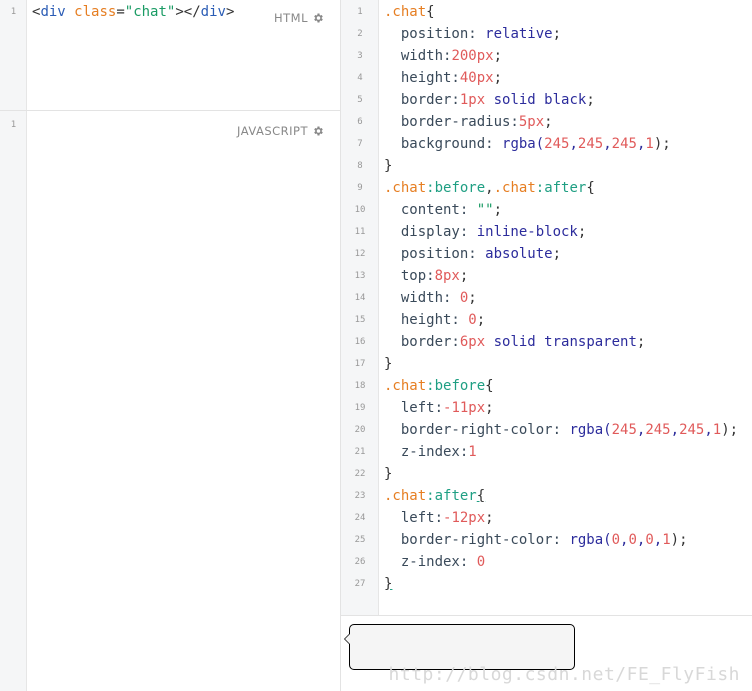  I want to click on css-code-line: border:6px solid transparent;, so click(514, 342).